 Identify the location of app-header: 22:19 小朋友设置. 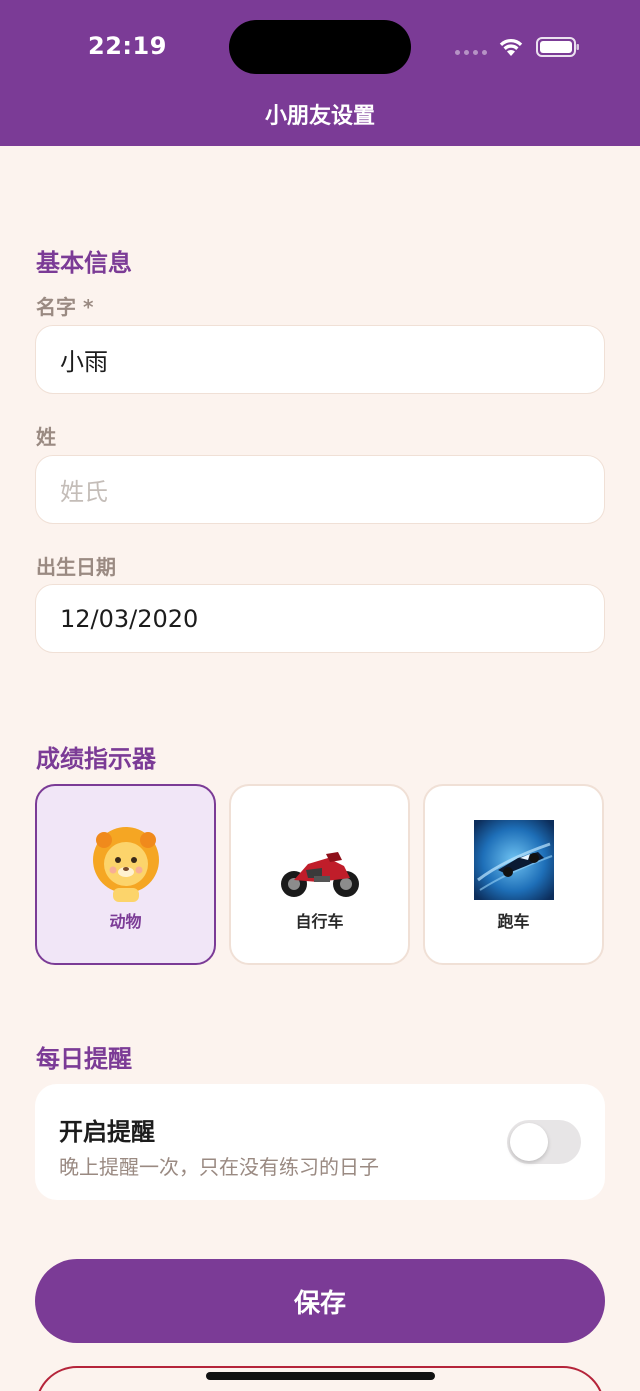
(320, 73).